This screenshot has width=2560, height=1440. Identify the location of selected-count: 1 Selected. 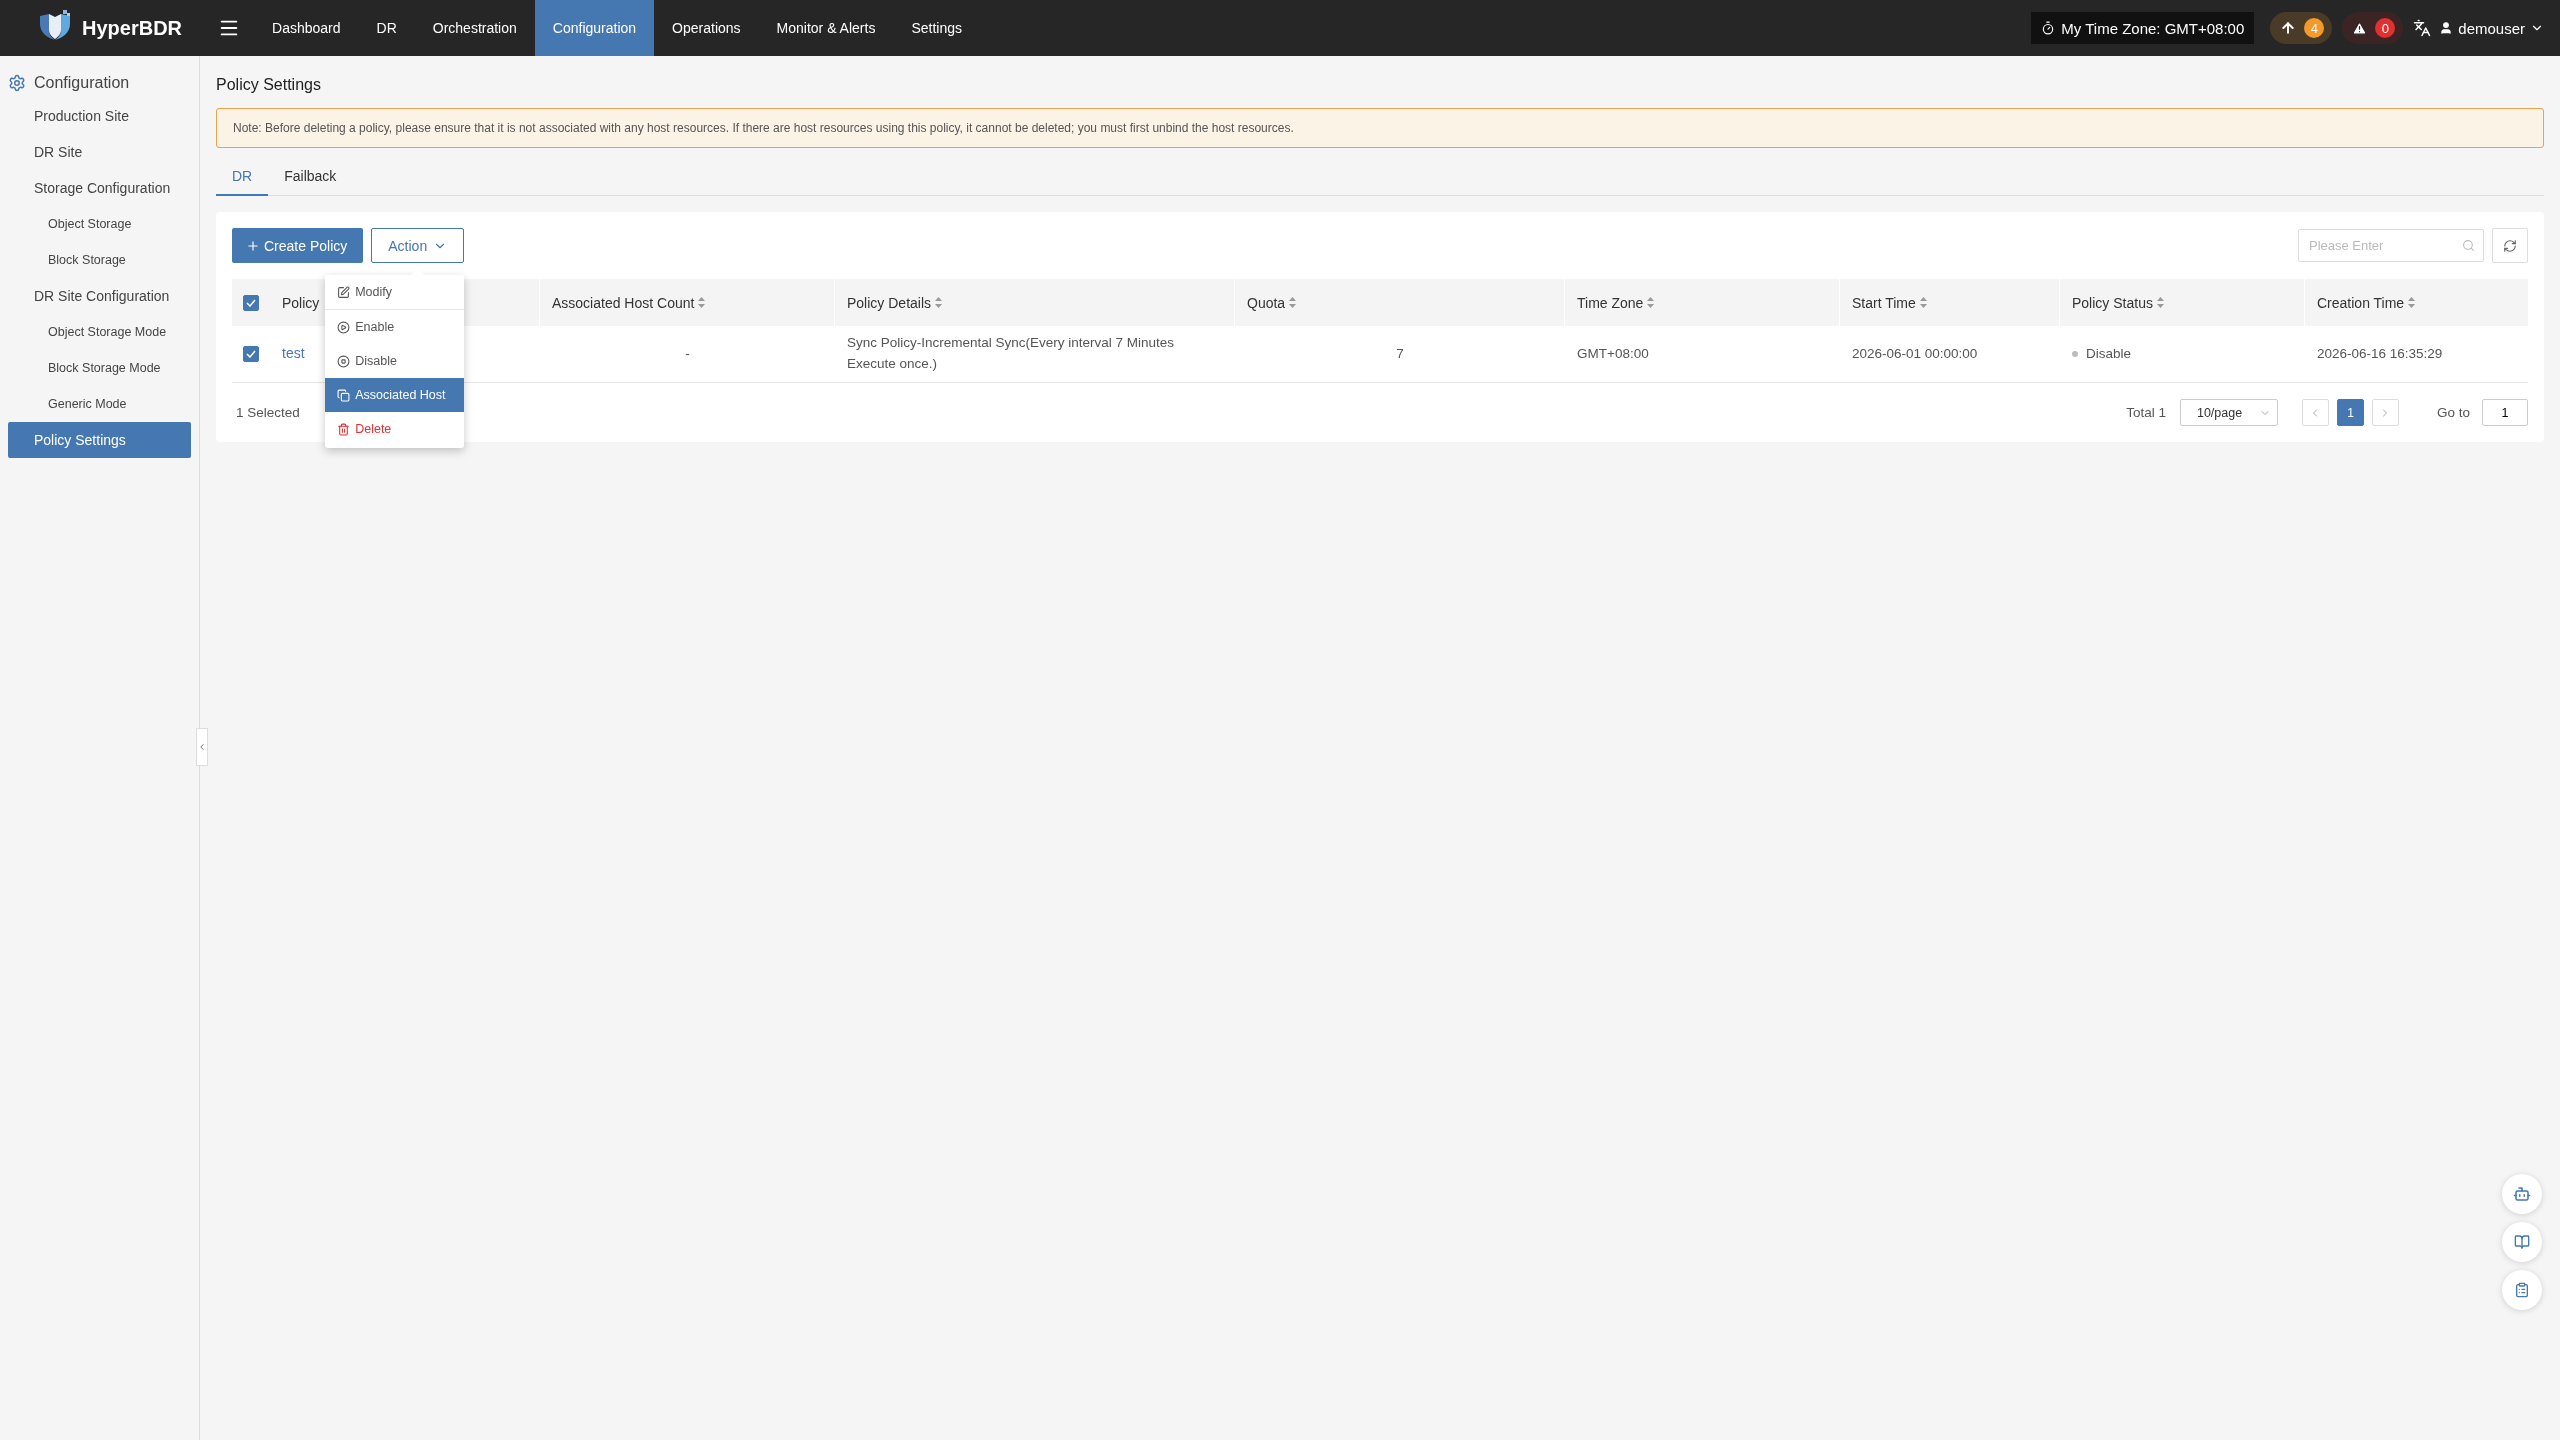
(268, 412).